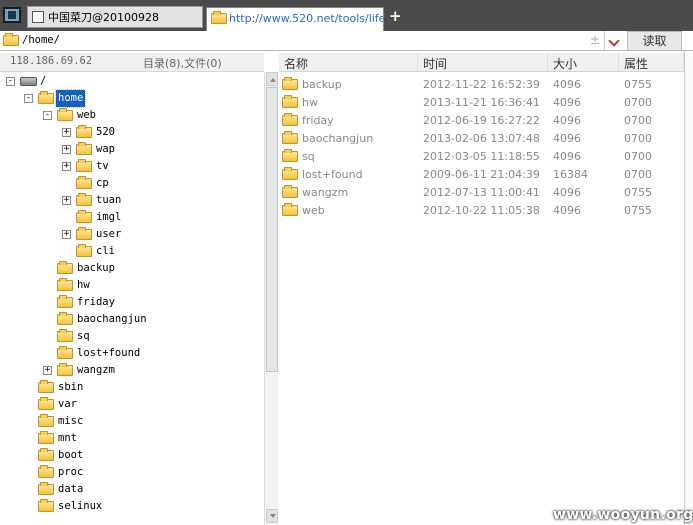  What do you see at coordinates (132, 132) in the screenshot?
I see `tree-item: +520` at bounding box center [132, 132].